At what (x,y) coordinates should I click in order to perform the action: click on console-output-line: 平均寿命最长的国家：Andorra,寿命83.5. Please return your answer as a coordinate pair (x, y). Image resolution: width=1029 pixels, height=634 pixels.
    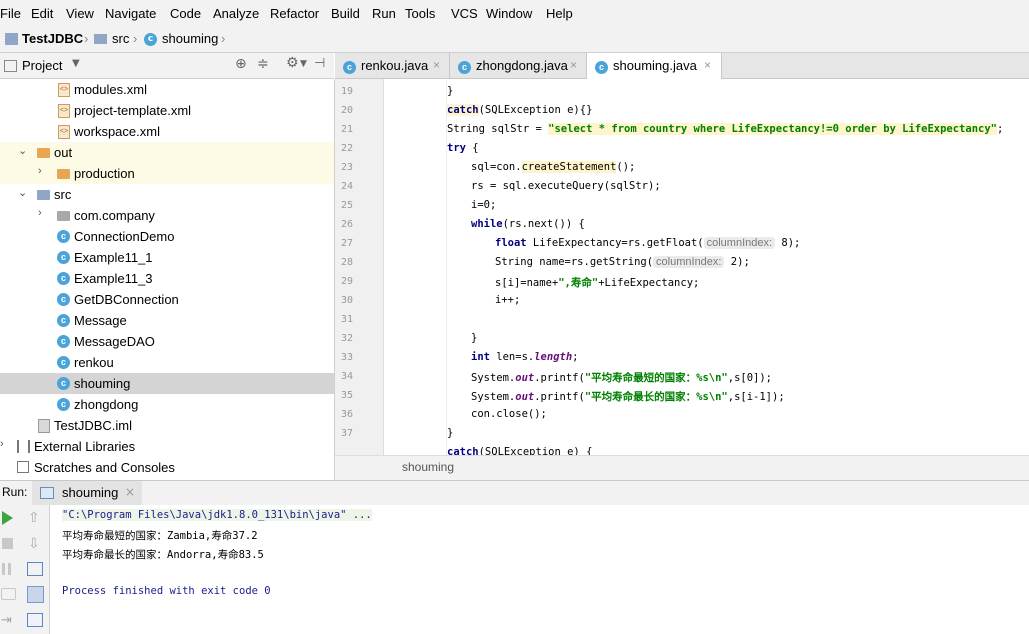
    Looking at the image, I should click on (163, 555).